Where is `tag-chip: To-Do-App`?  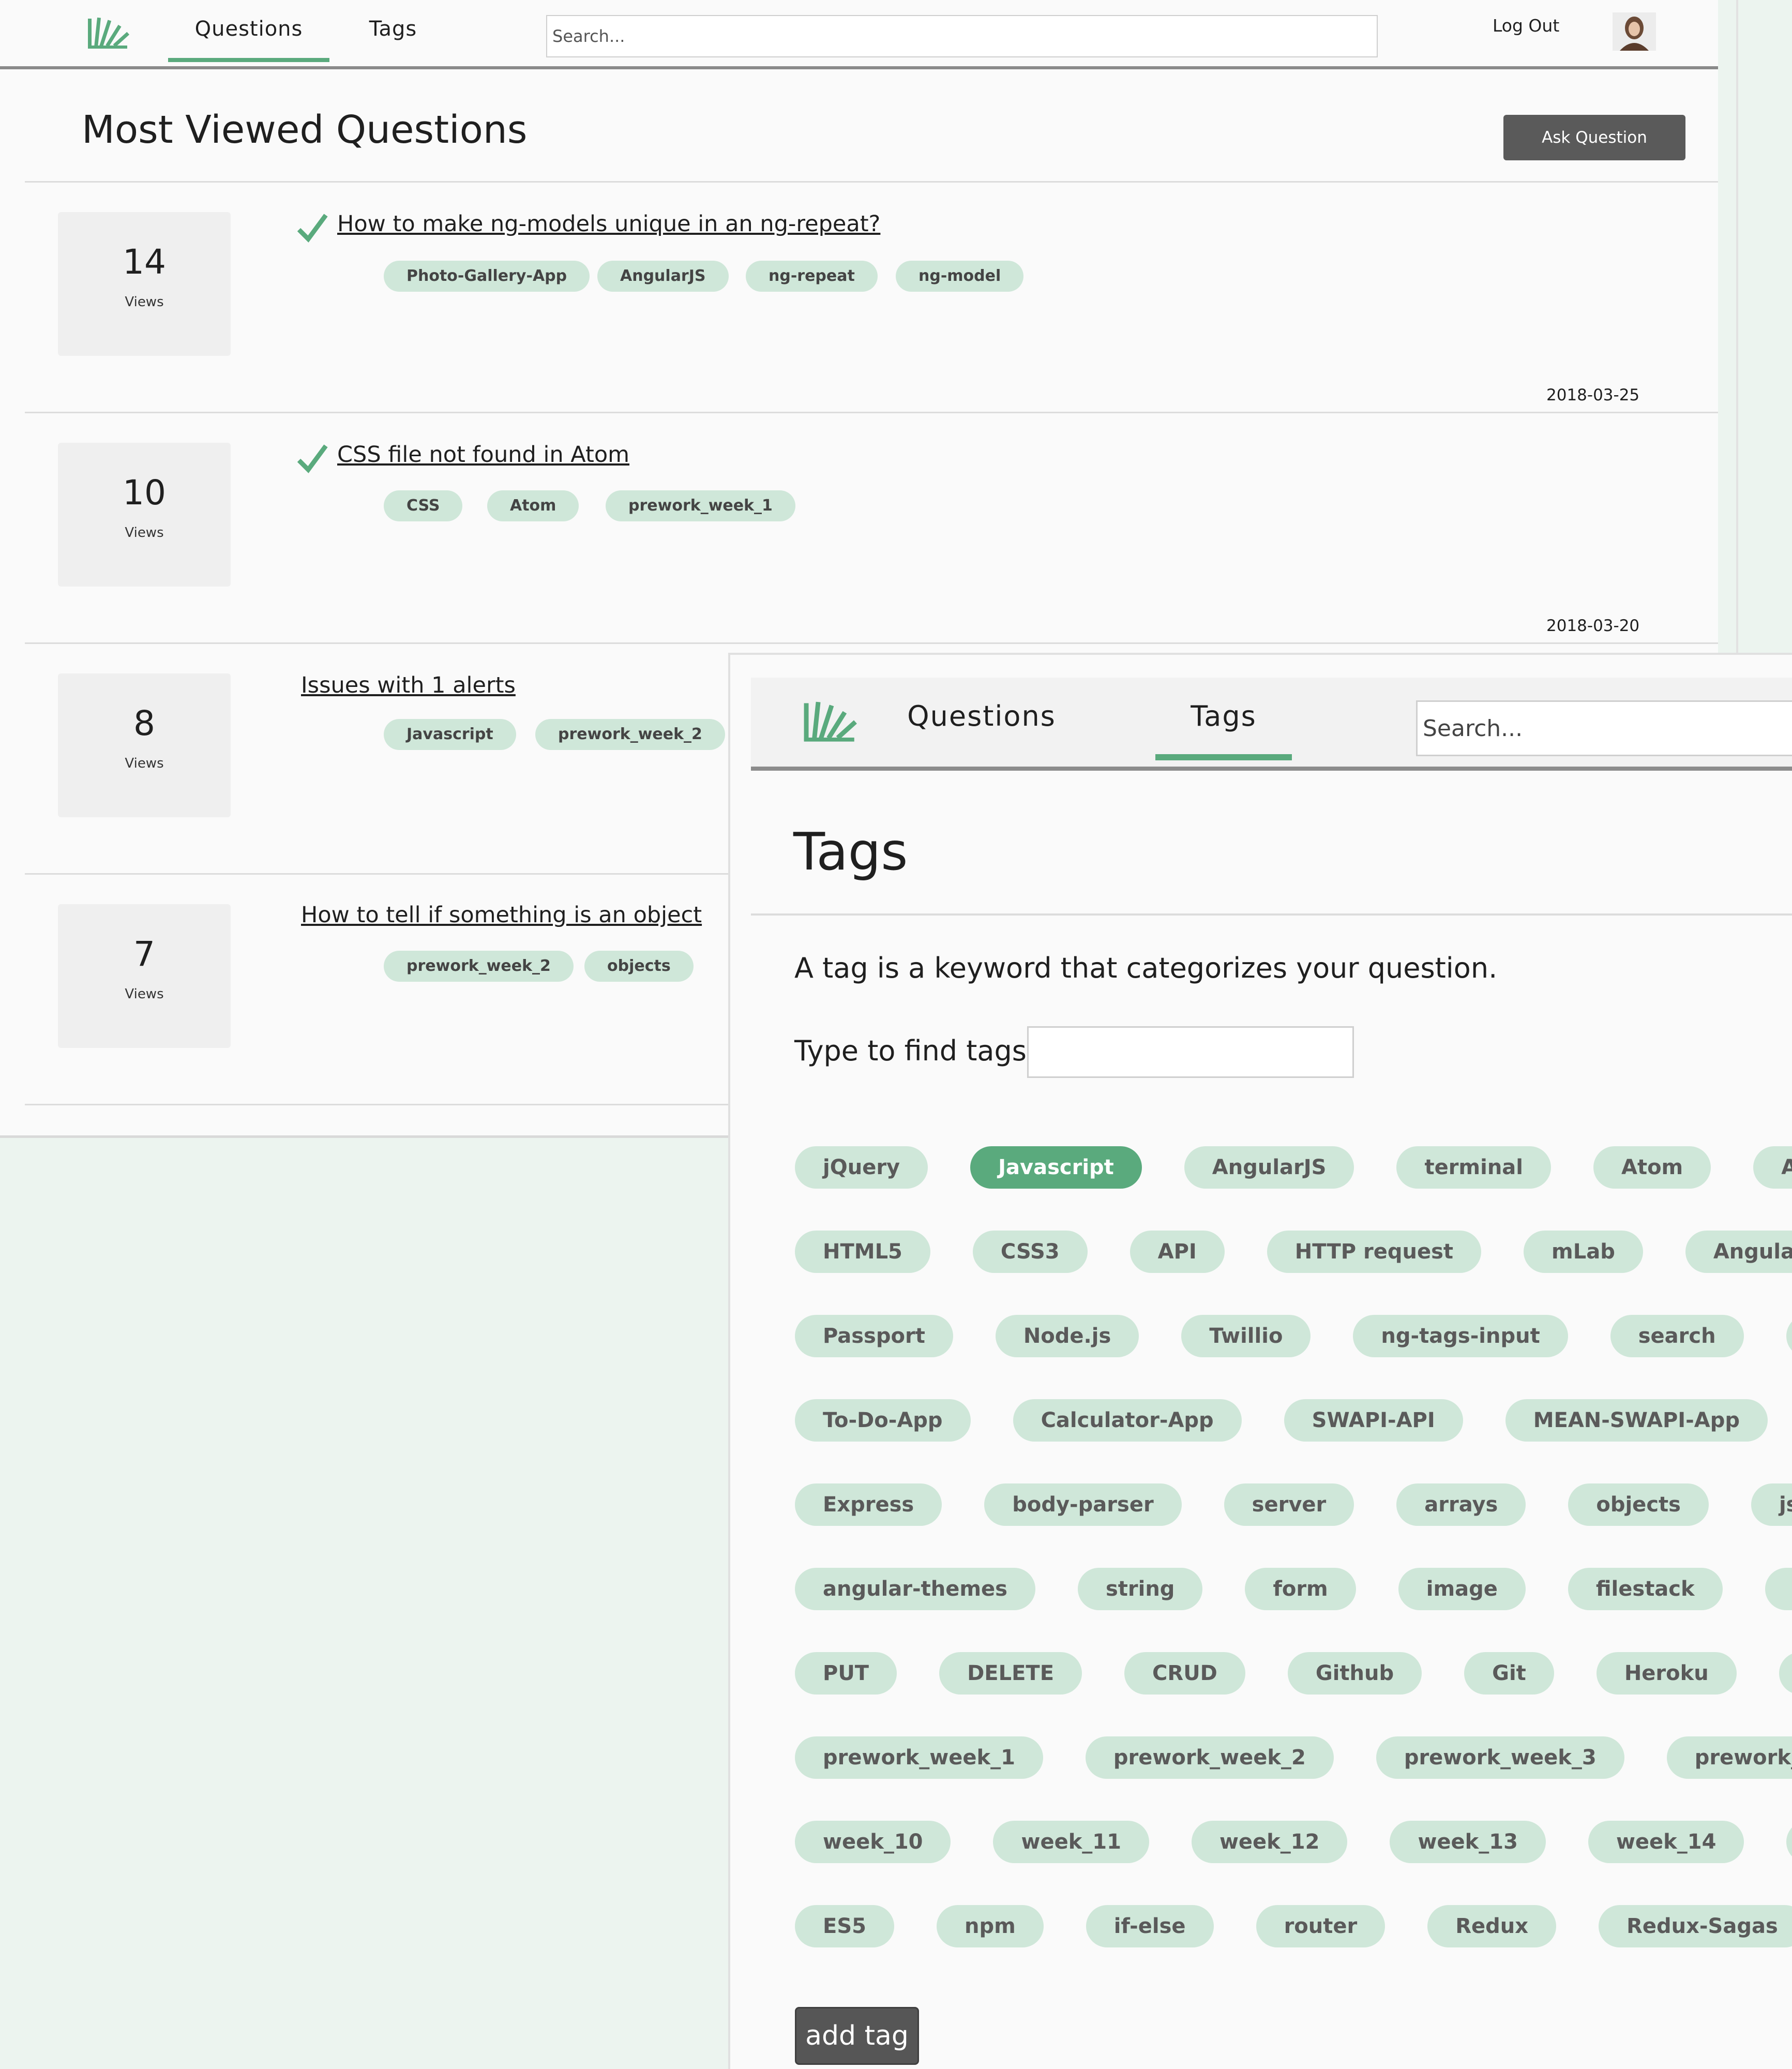 tag-chip: To-Do-App is located at coordinates (883, 1420).